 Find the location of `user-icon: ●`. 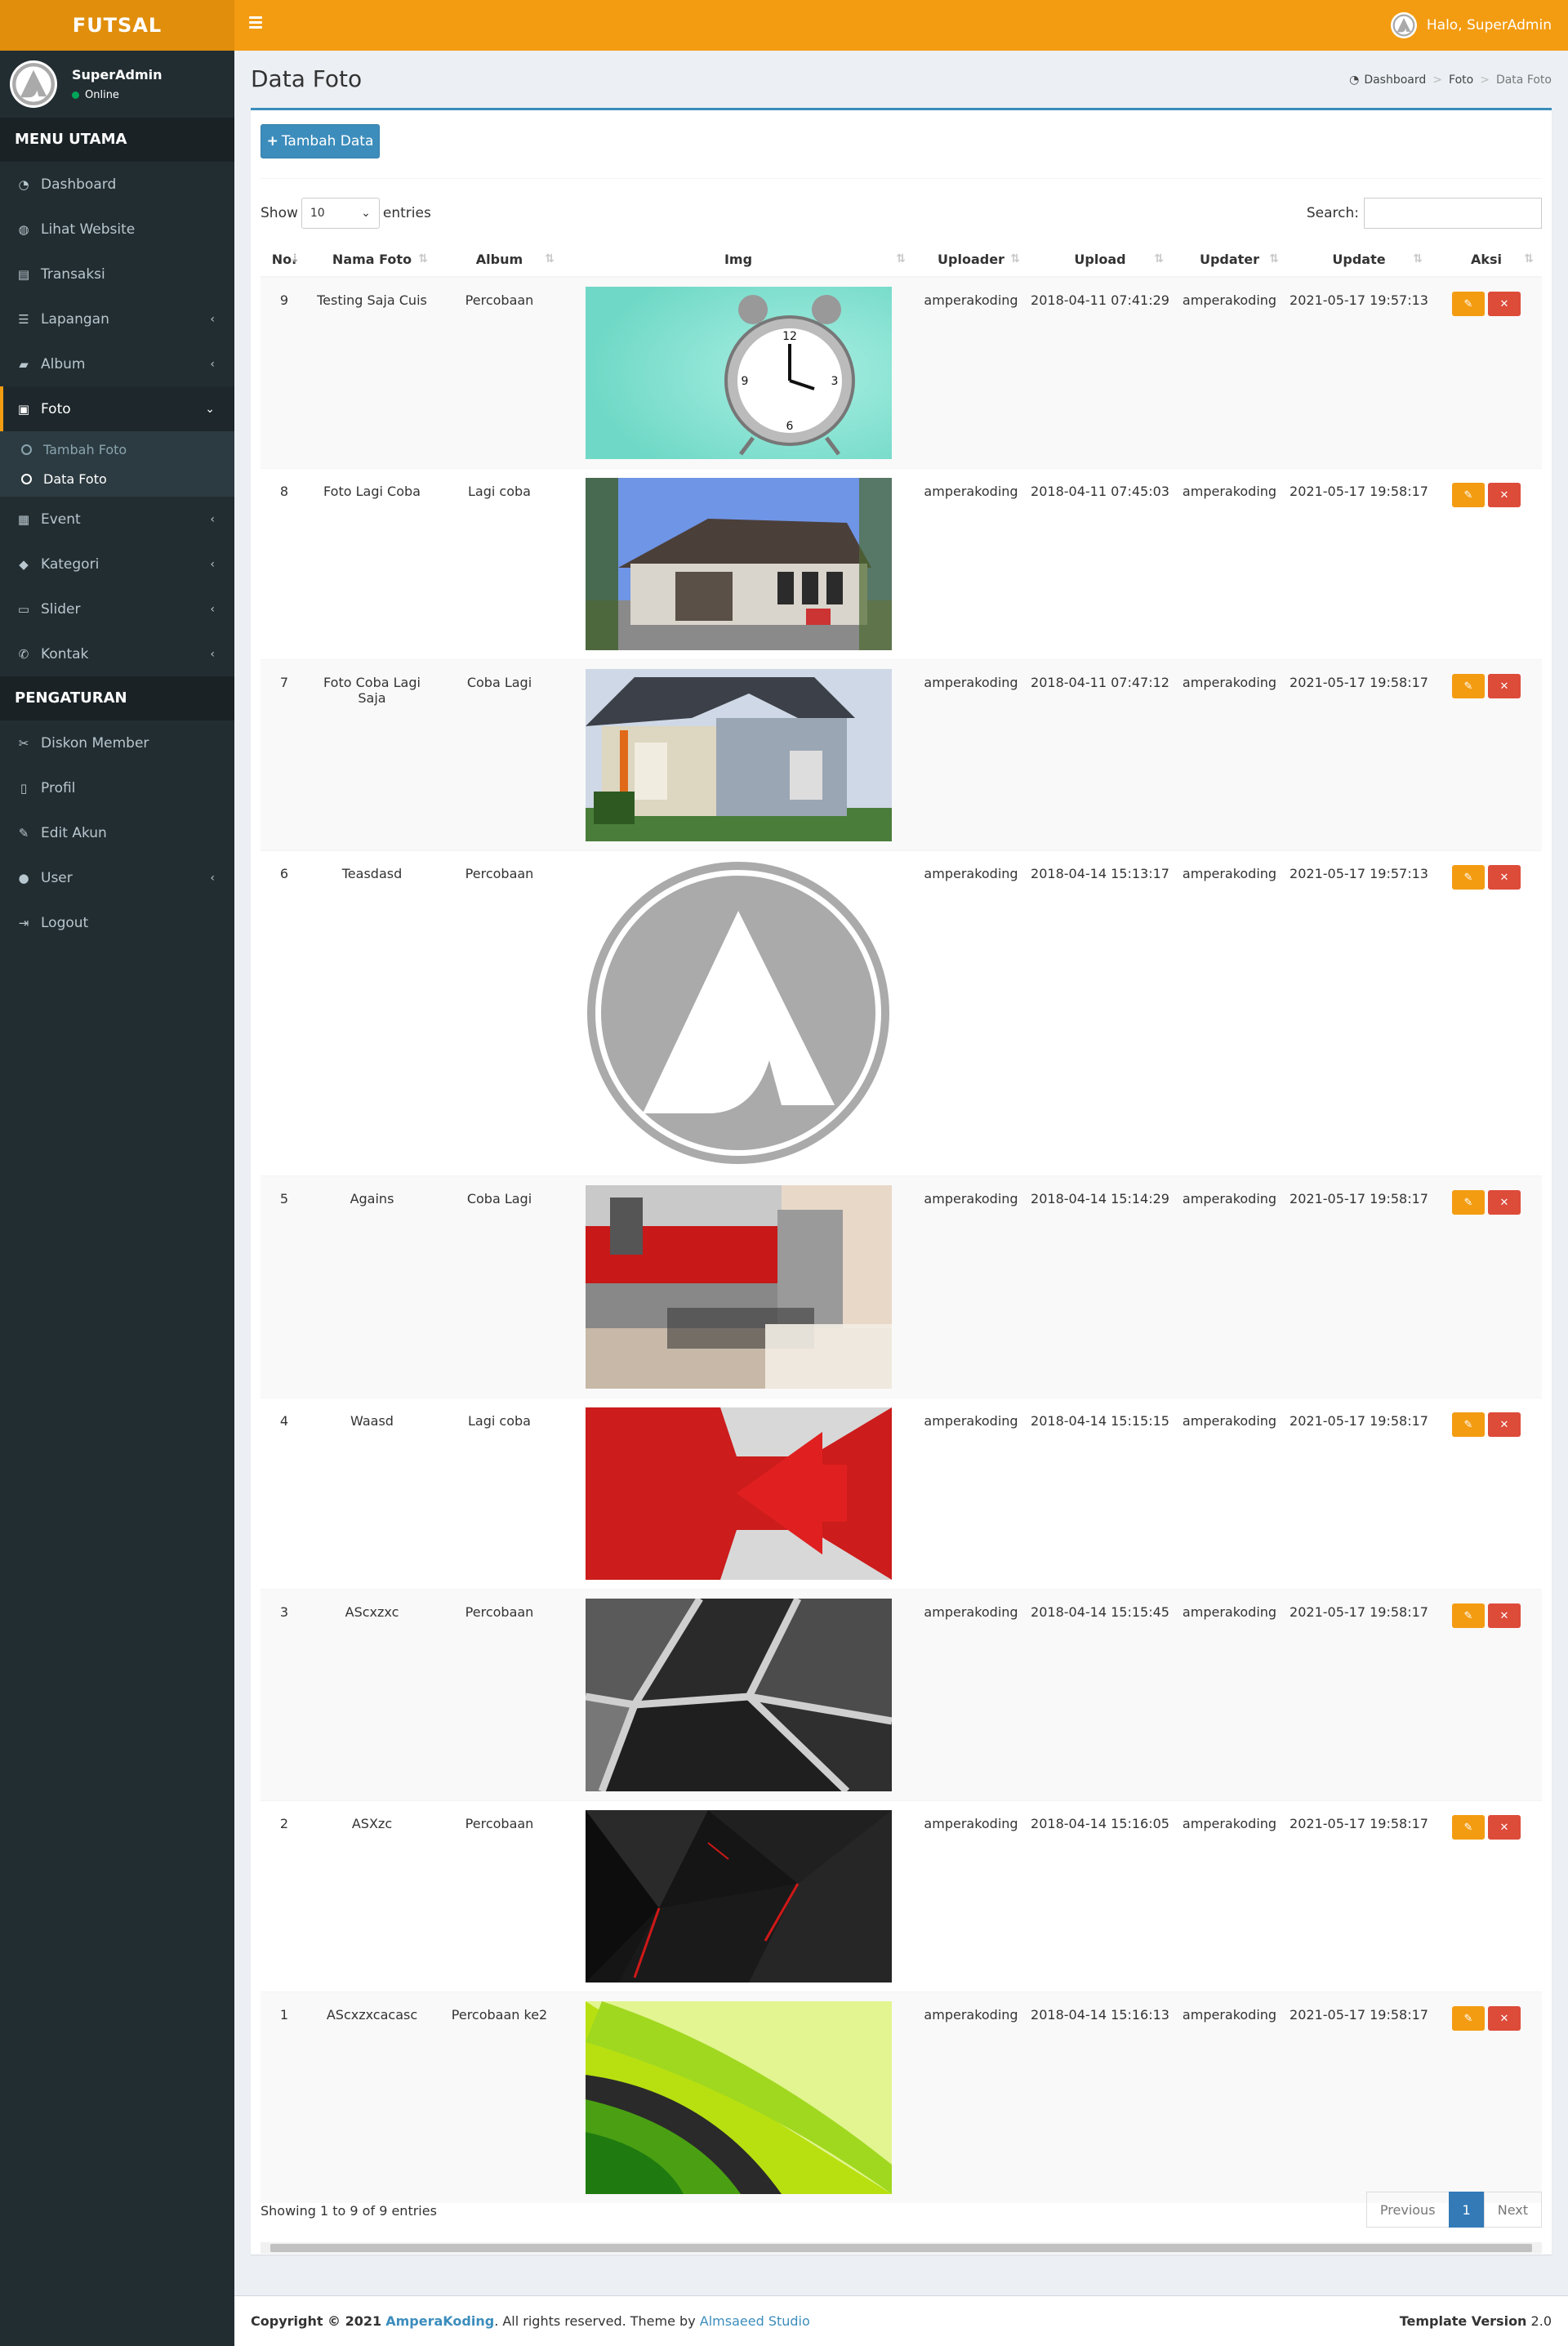

user-icon: ● is located at coordinates (23, 877).